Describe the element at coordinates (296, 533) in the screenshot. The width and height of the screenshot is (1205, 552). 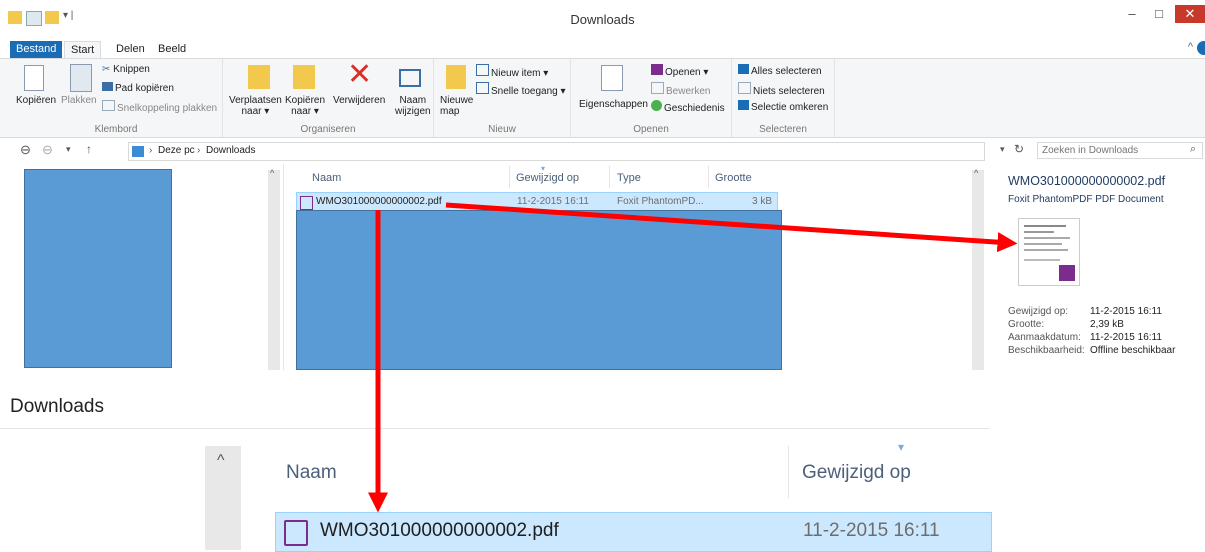
I see `pdf-file-icon` at that location.